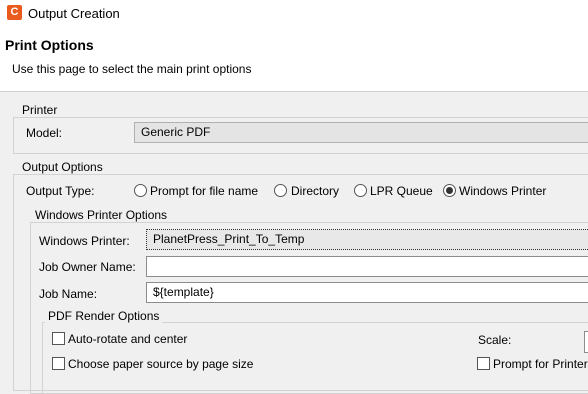  I want to click on model-label: Model:, so click(44, 133).